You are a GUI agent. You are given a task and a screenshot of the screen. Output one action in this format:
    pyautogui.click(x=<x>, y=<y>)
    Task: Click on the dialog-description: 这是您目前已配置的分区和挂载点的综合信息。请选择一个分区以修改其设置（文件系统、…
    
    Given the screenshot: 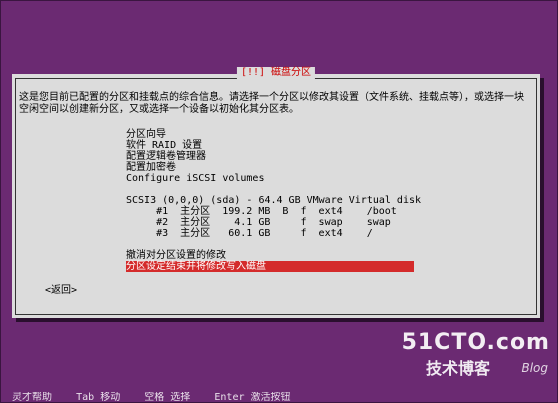 What is the action you would take?
    pyautogui.click(x=271, y=103)
    